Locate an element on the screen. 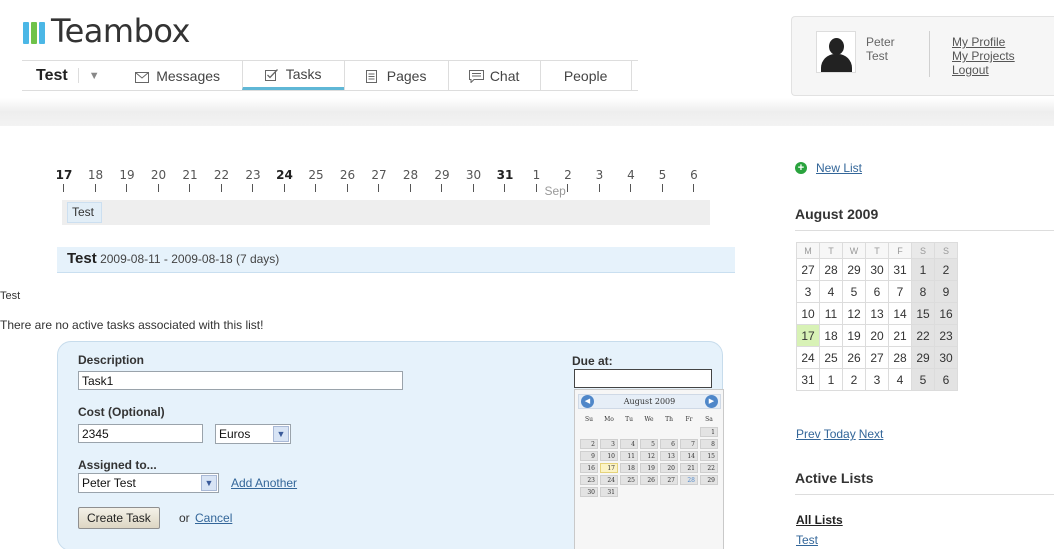 The height and width of the screenshot is (549, 1054). currency-select: Euros ▼ is located at coordinates (253, 434).